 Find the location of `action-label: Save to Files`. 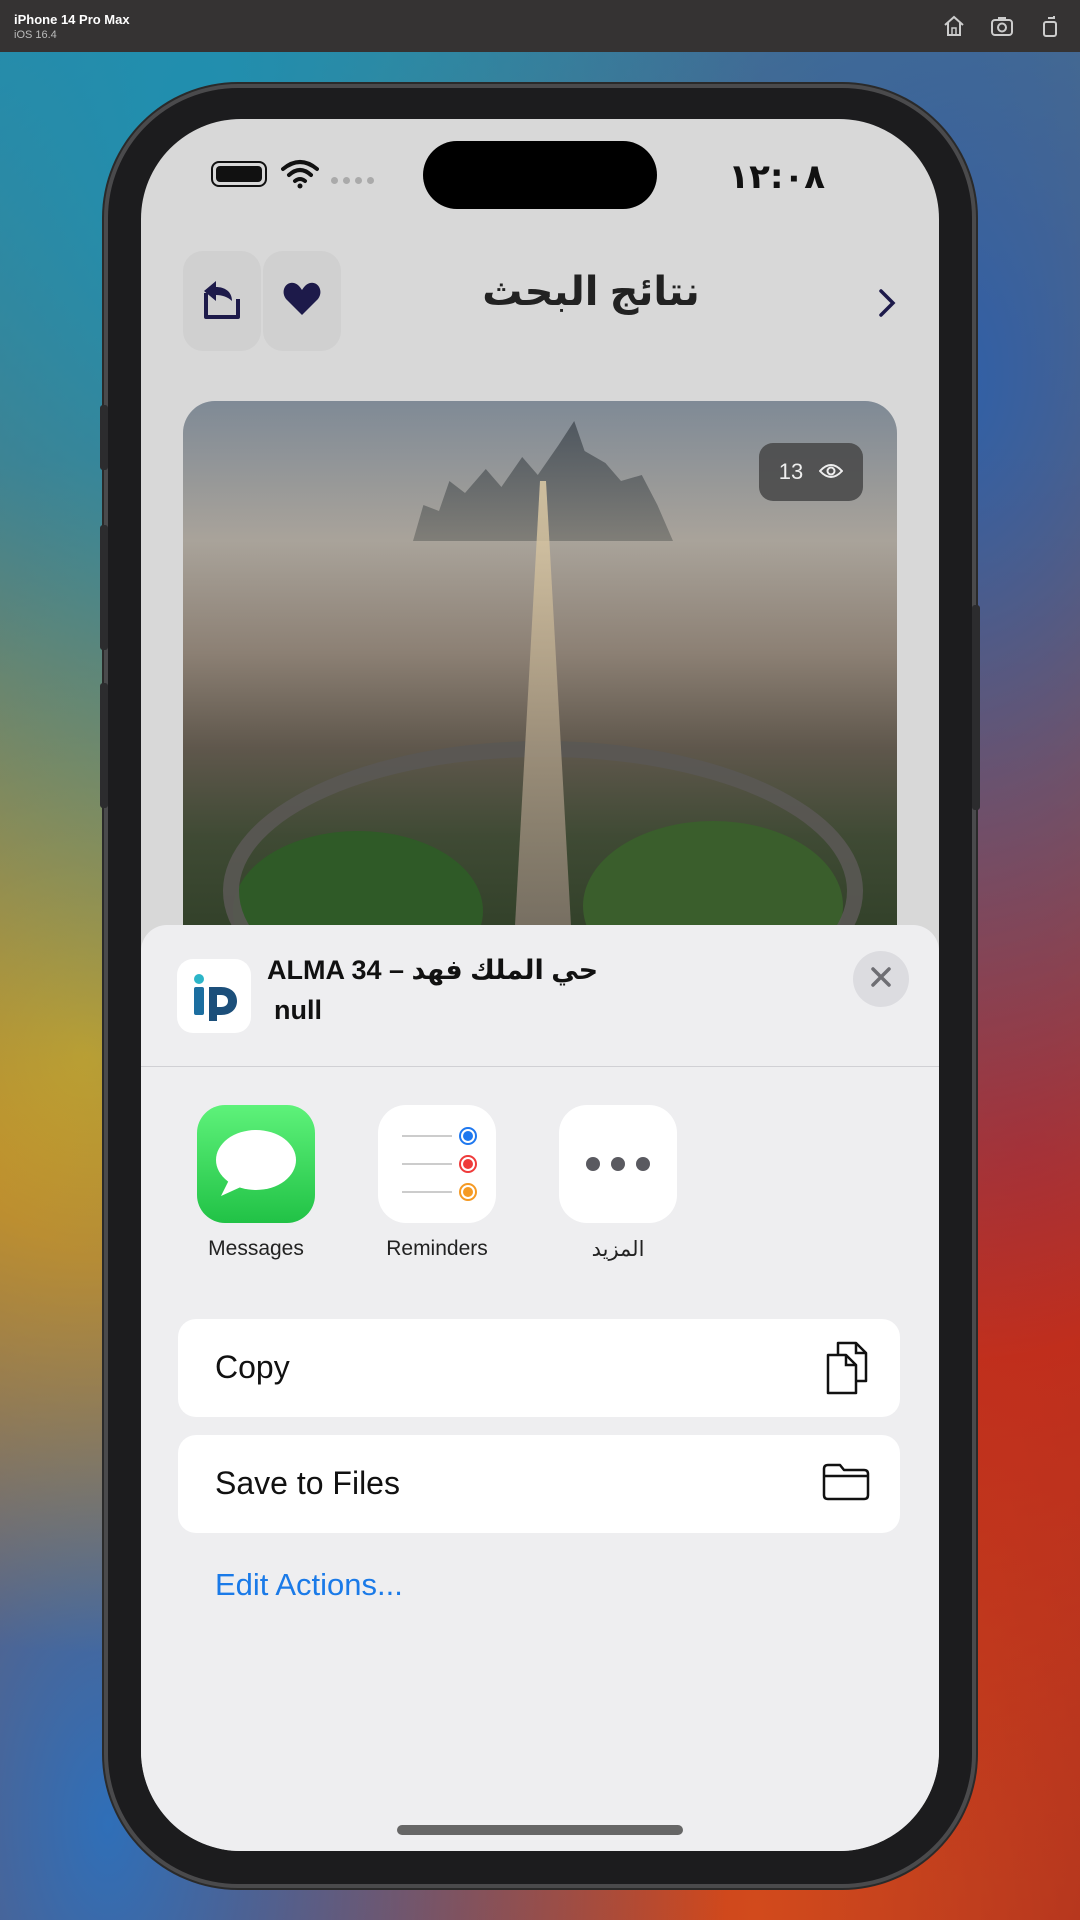

action-label: Save to Files is located at coordinates (307, 1483).